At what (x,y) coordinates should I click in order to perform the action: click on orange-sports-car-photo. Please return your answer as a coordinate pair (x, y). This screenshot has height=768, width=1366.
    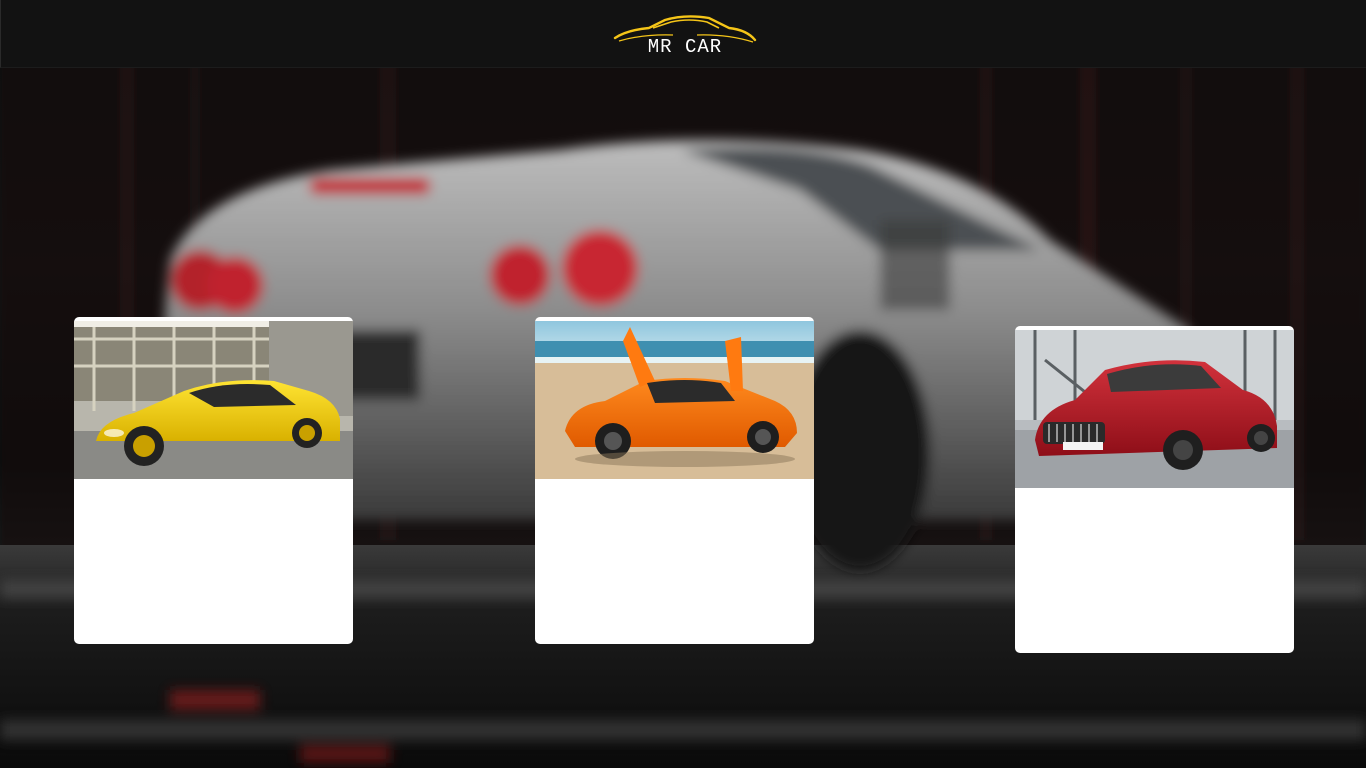
    Looking at the image, I should click on (674, 400).